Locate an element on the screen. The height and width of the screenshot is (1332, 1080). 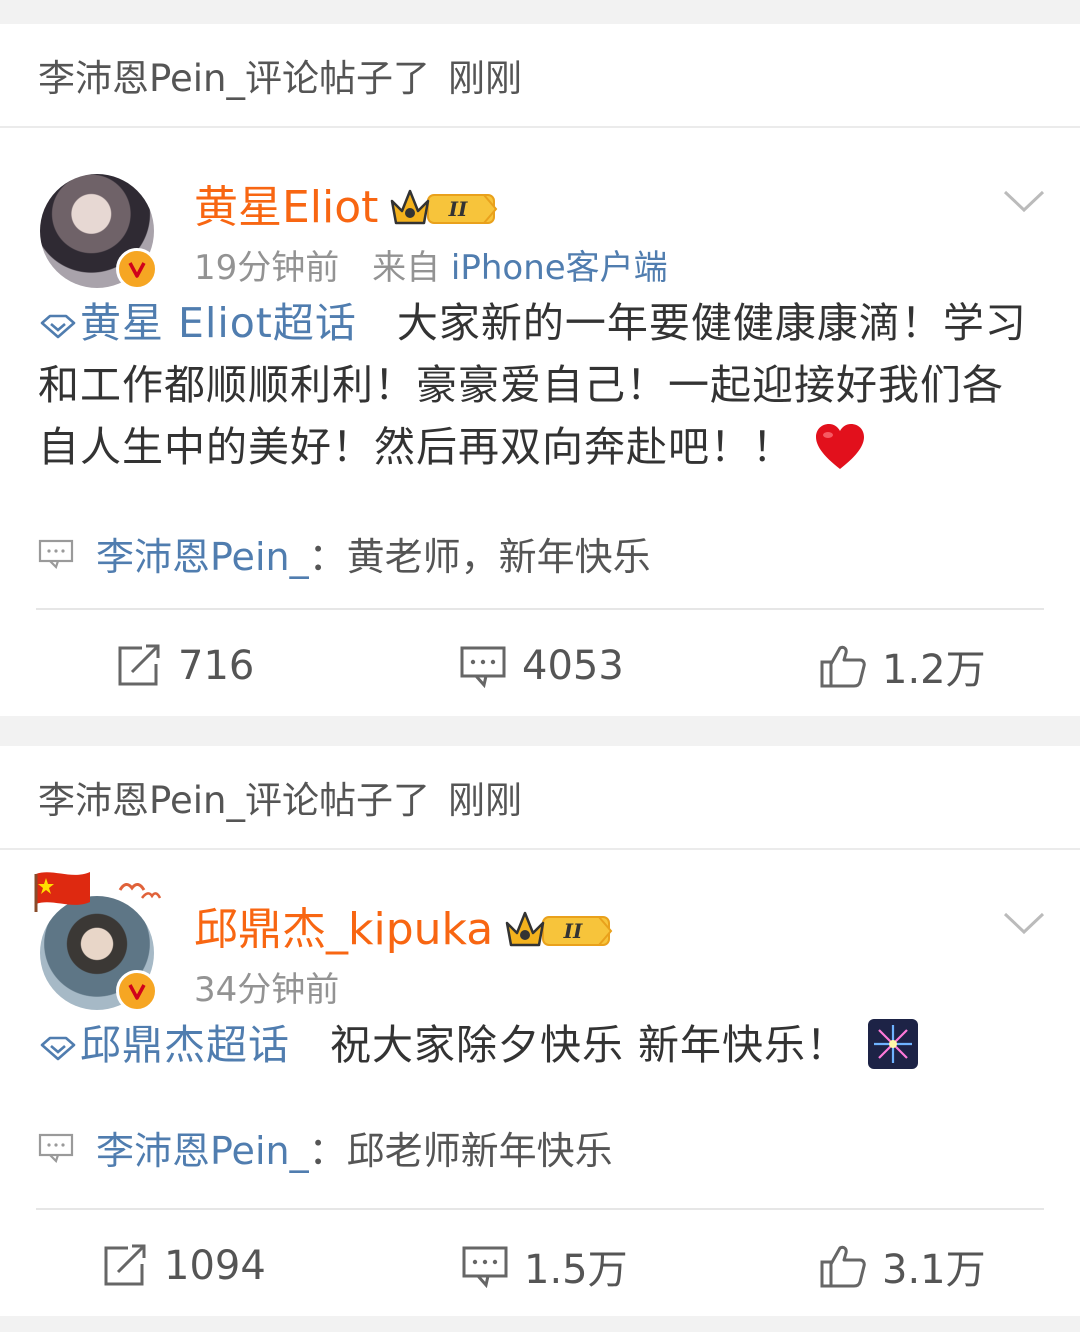
action-bar: 1094 1.5万 3.1万 is located at coordinates (540, 1266).